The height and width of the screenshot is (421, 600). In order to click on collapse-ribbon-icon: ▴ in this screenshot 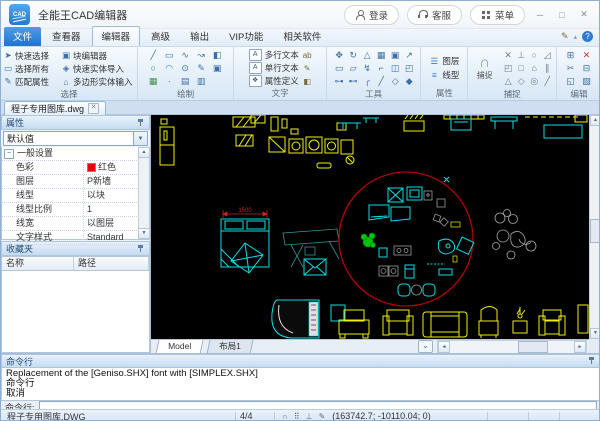, I will do `click(575, 37)`.